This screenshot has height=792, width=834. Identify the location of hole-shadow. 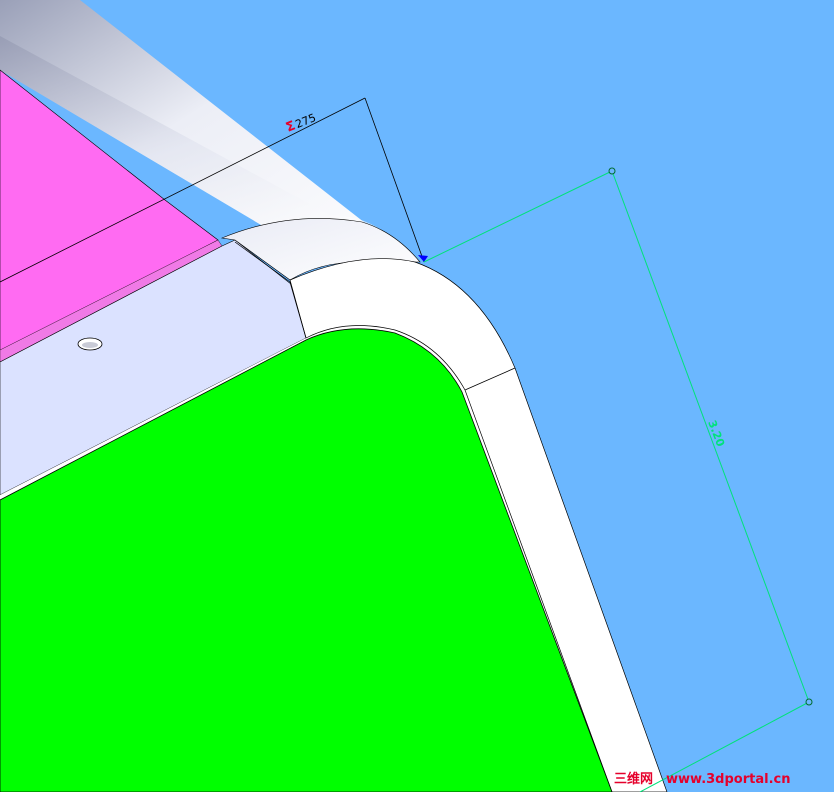
(90, 345).